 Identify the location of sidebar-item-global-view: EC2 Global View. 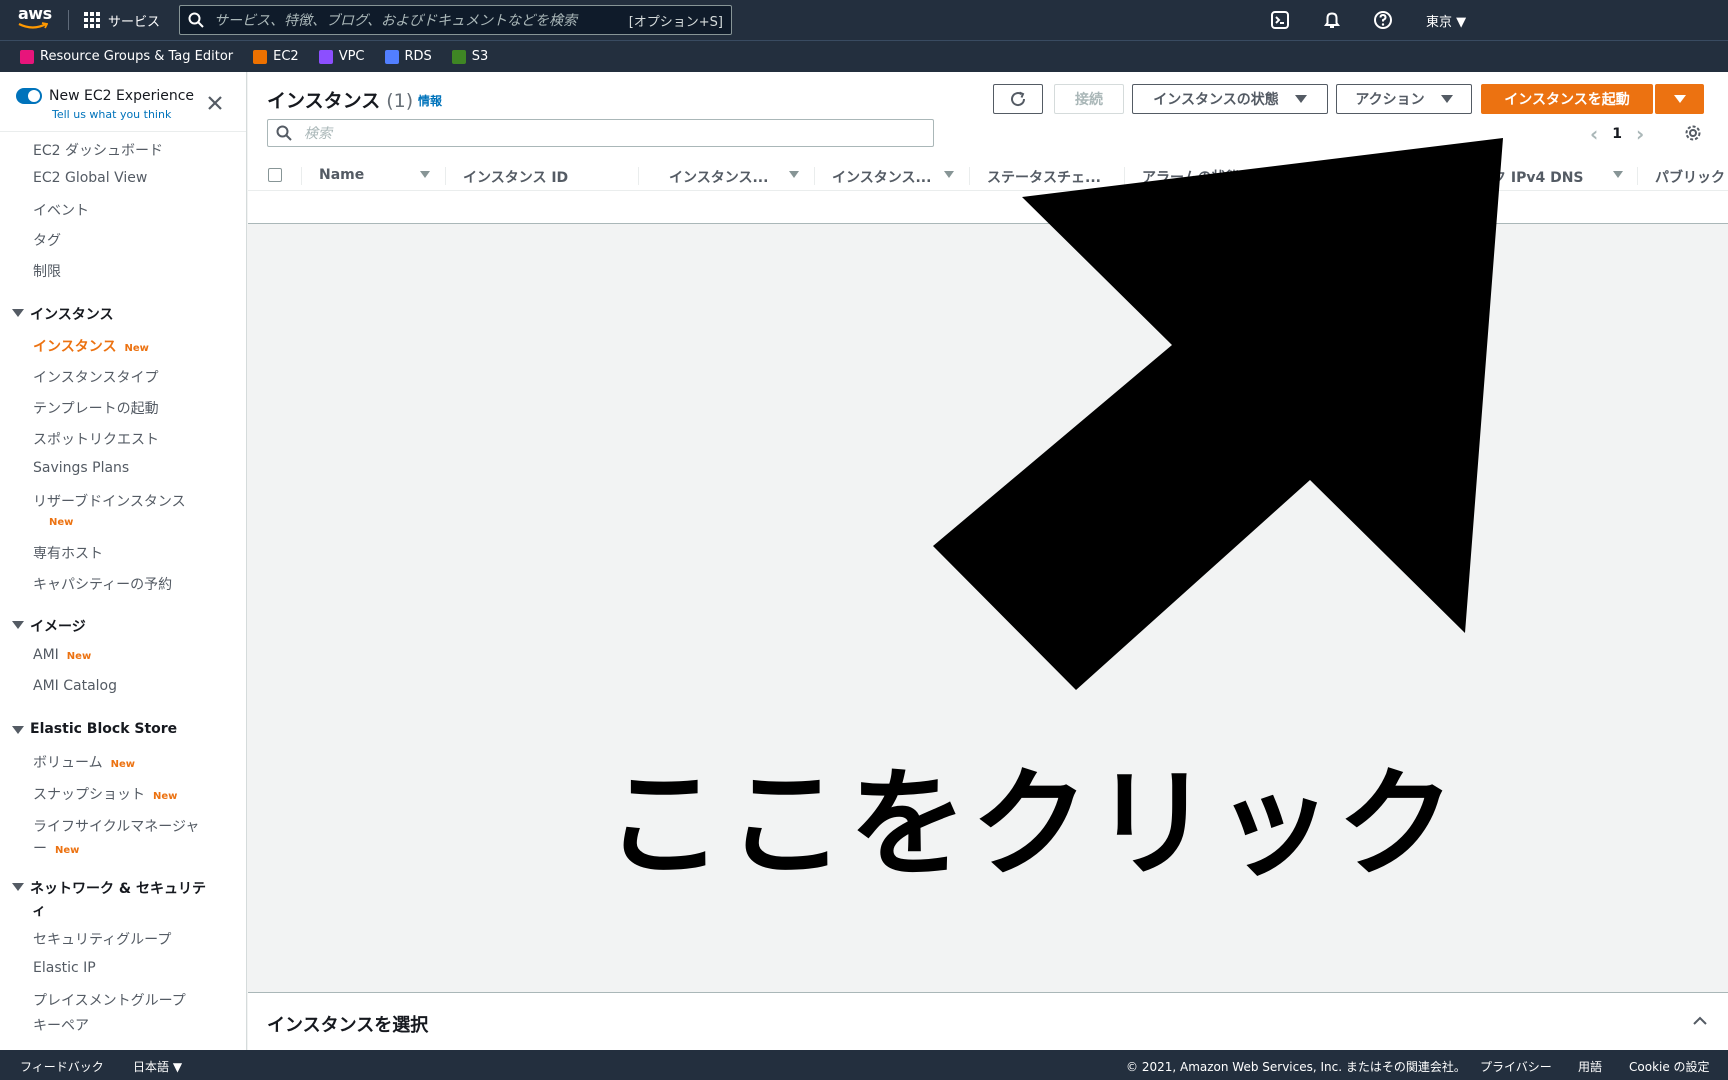
(90, 178).